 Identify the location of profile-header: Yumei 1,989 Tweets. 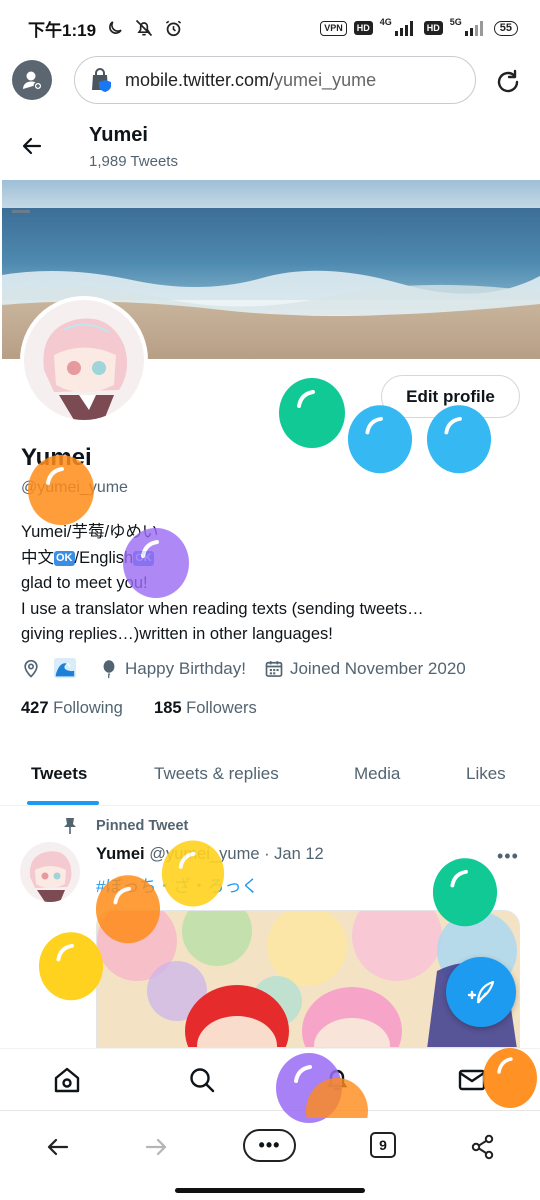
(270, 147).